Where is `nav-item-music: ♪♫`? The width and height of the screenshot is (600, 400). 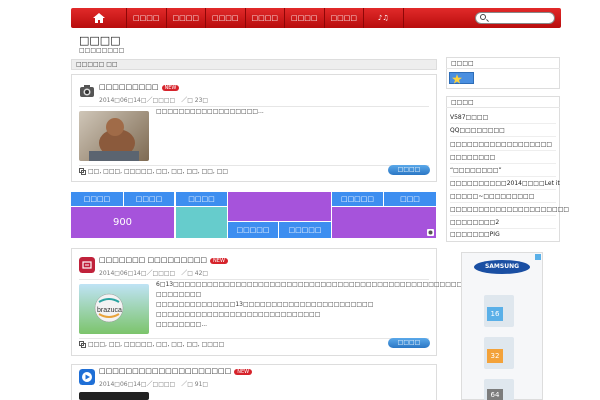 nav-item-music: ♪♫ is located at coordinates (384, 18).